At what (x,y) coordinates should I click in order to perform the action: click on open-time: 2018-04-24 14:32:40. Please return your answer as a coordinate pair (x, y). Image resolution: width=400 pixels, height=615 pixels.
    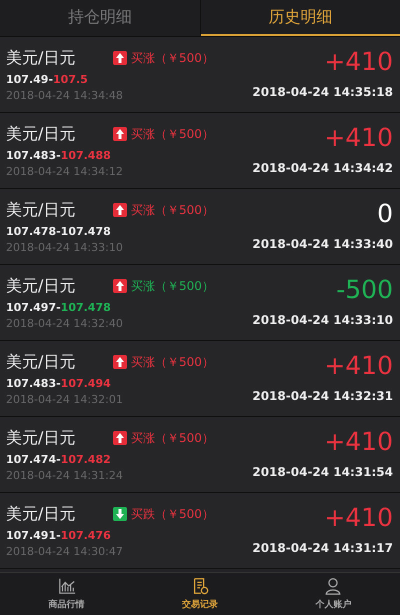
    Looking at the image, I should click on (65, 323).